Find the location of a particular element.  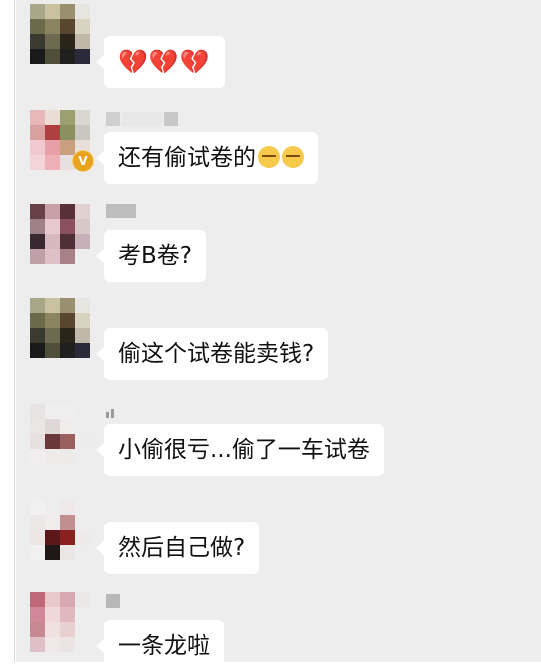

window-edge is located at coordinates (14, 331).